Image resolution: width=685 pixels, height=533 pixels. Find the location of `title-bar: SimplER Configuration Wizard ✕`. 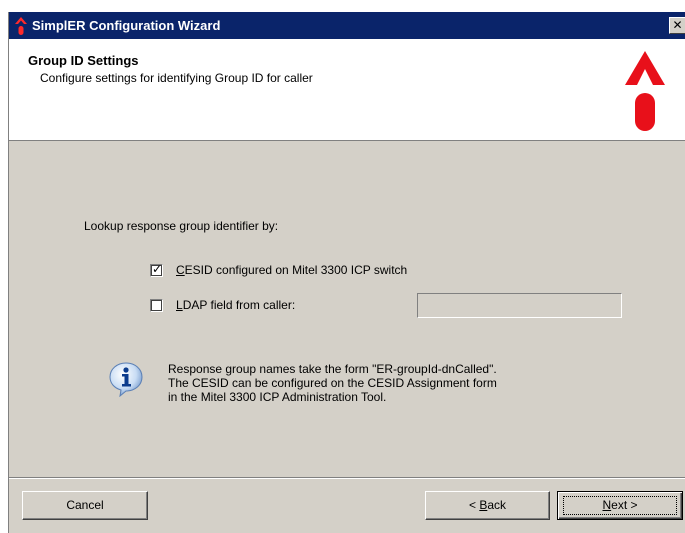

title-bar: SimplER Configuration Wizard ✕ is located at coordinates (347, 25).